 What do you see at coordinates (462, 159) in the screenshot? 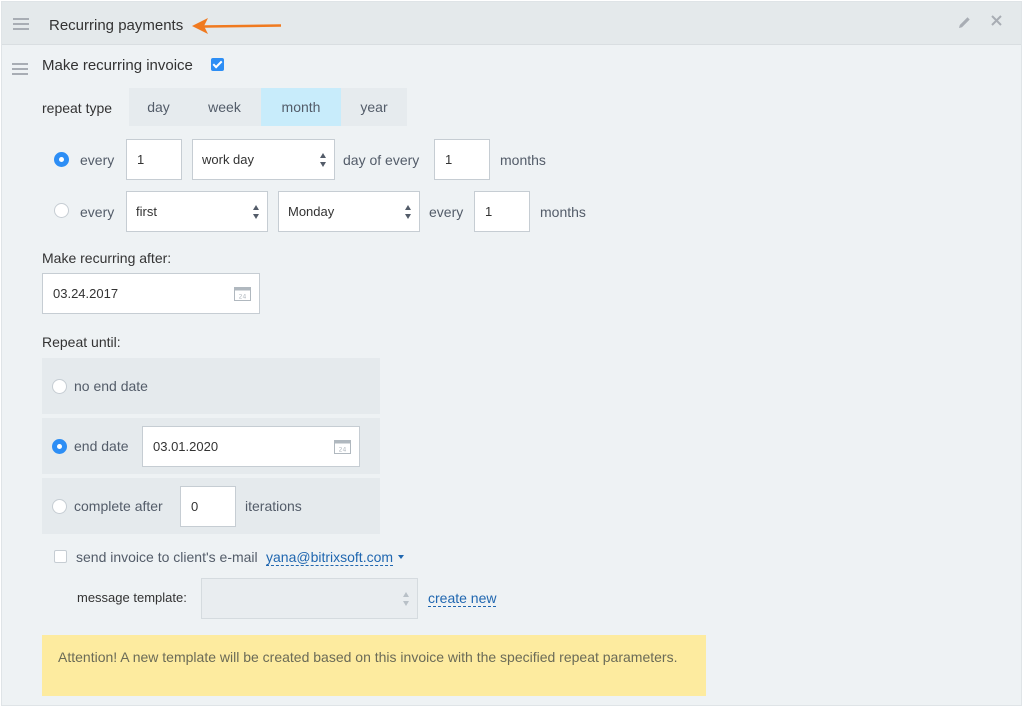
I see `rule1-months-input: 1` at bounding box center [462, 159].